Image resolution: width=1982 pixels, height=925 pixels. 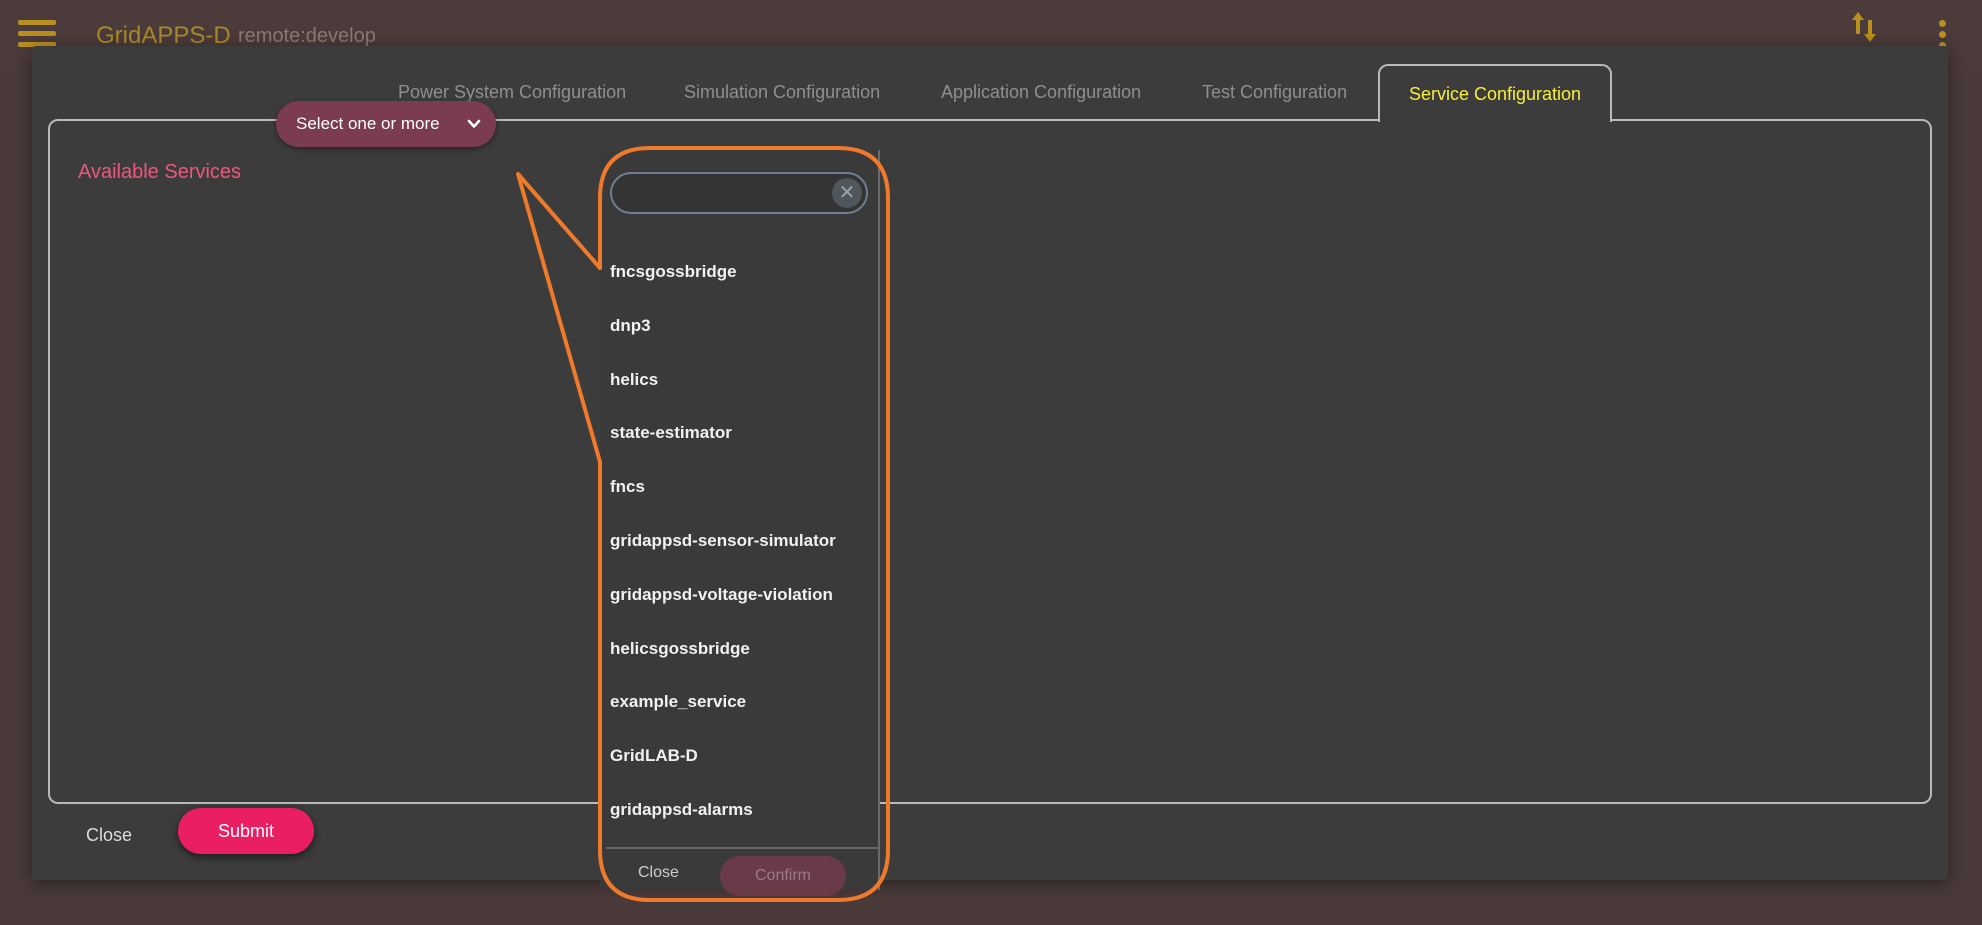 I want to click on service-option: state-estimator, so click(x=739, y=446).